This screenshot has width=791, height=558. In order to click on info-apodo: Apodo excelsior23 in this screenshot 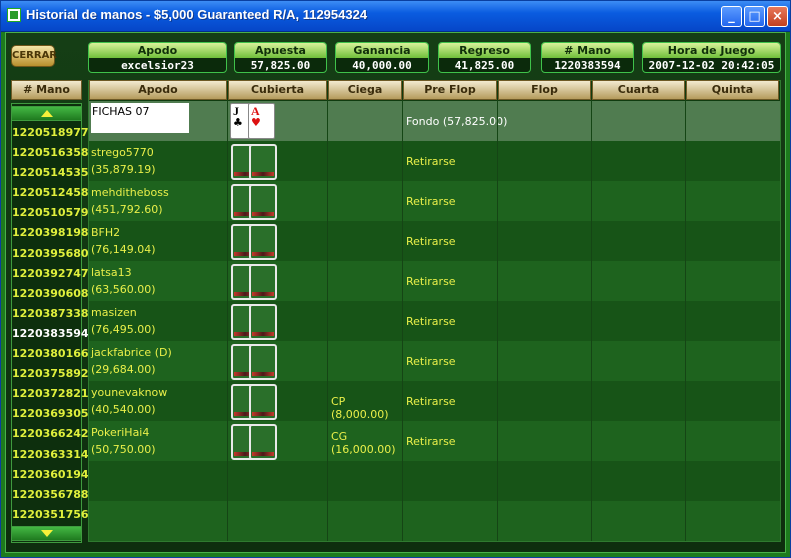, I will do `click(157, 57)`.